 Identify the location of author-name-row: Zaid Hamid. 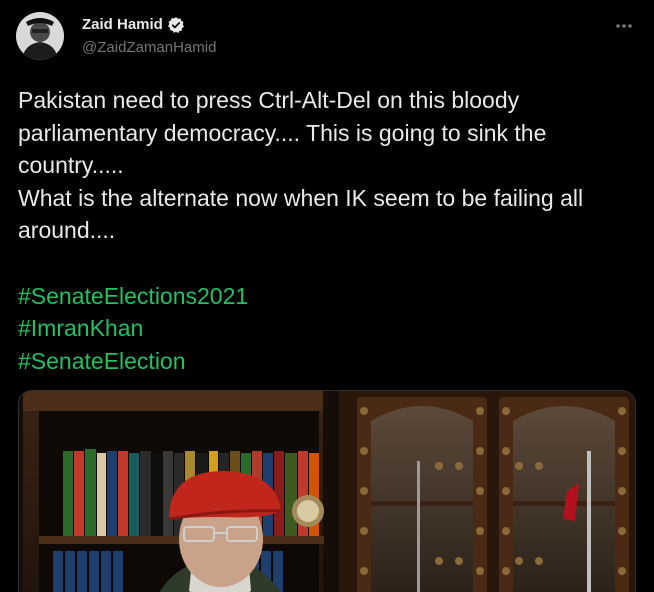
(133, 25).